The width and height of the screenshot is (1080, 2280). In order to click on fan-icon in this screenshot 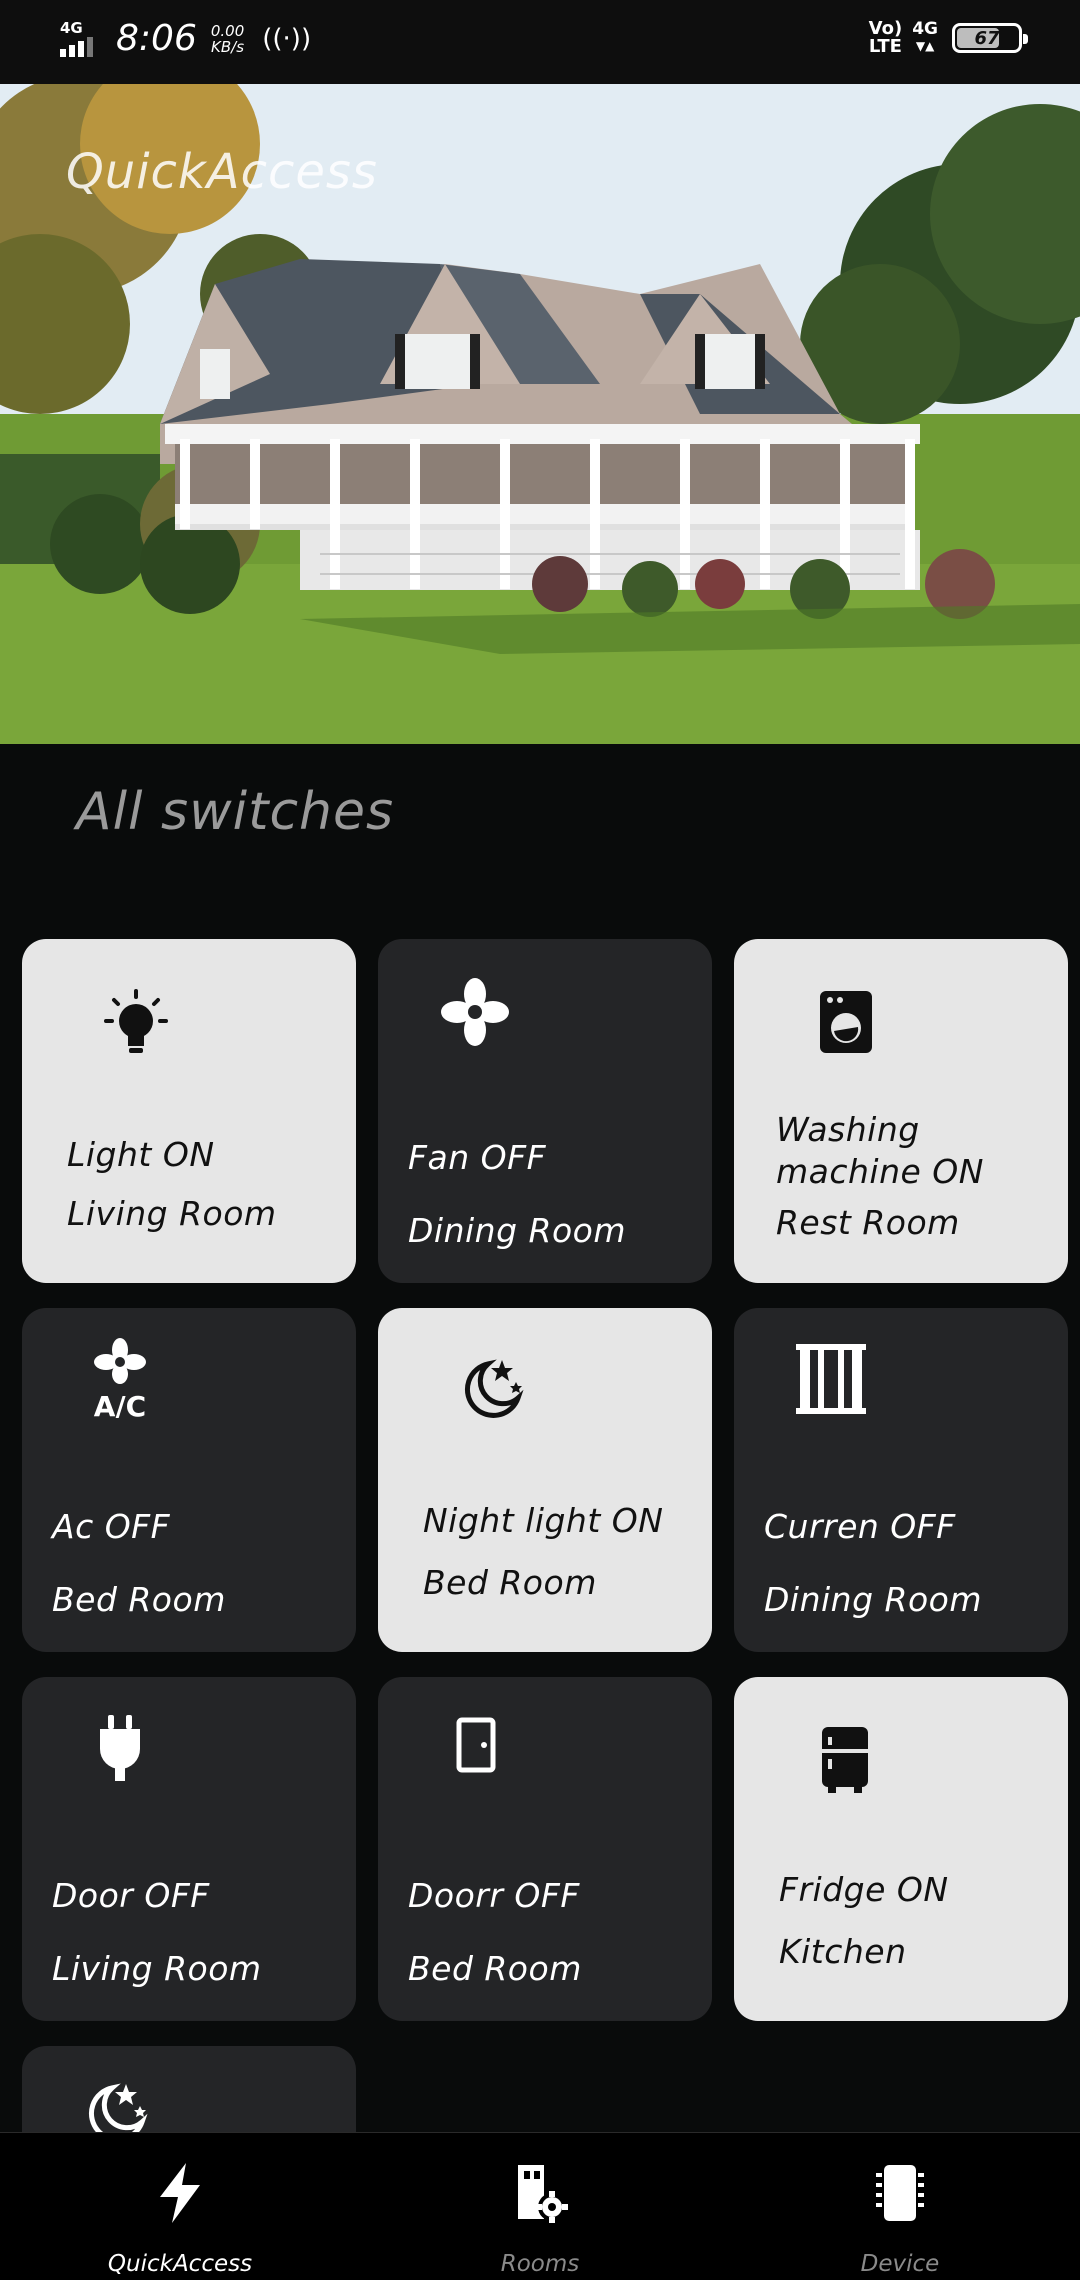, I will do `click(475, 1012)`.